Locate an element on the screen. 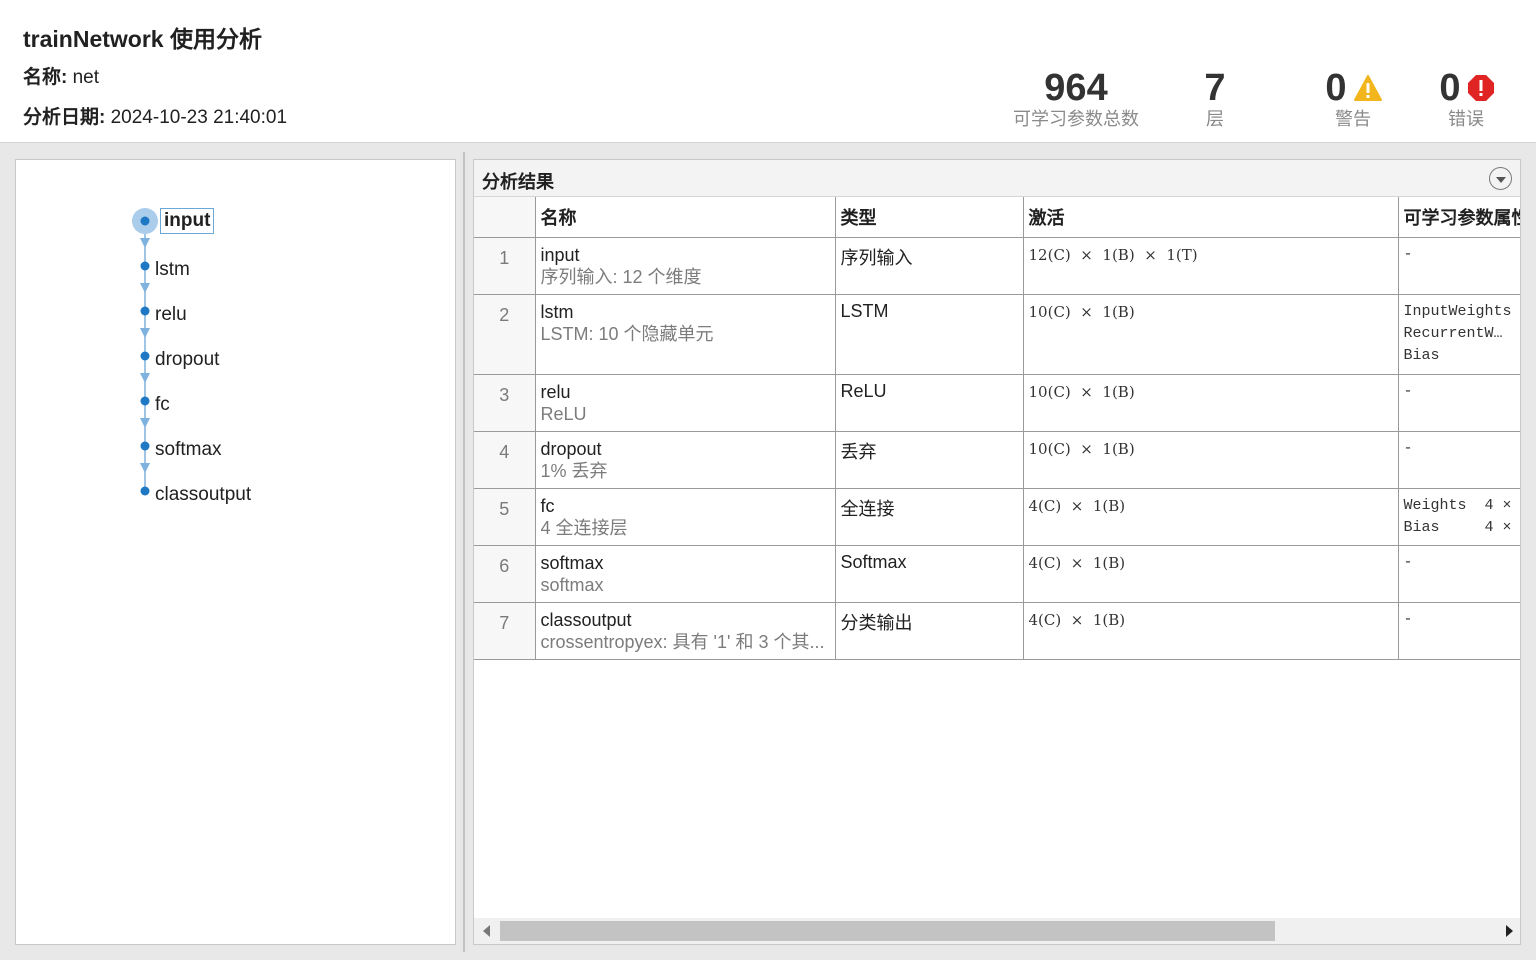 The width and height of the screenshot is (1536, 960). table-row: 4 dropout 1% 丢弃 丢弃 10(C) × 1(B) - is located at coordinates (997, 460).